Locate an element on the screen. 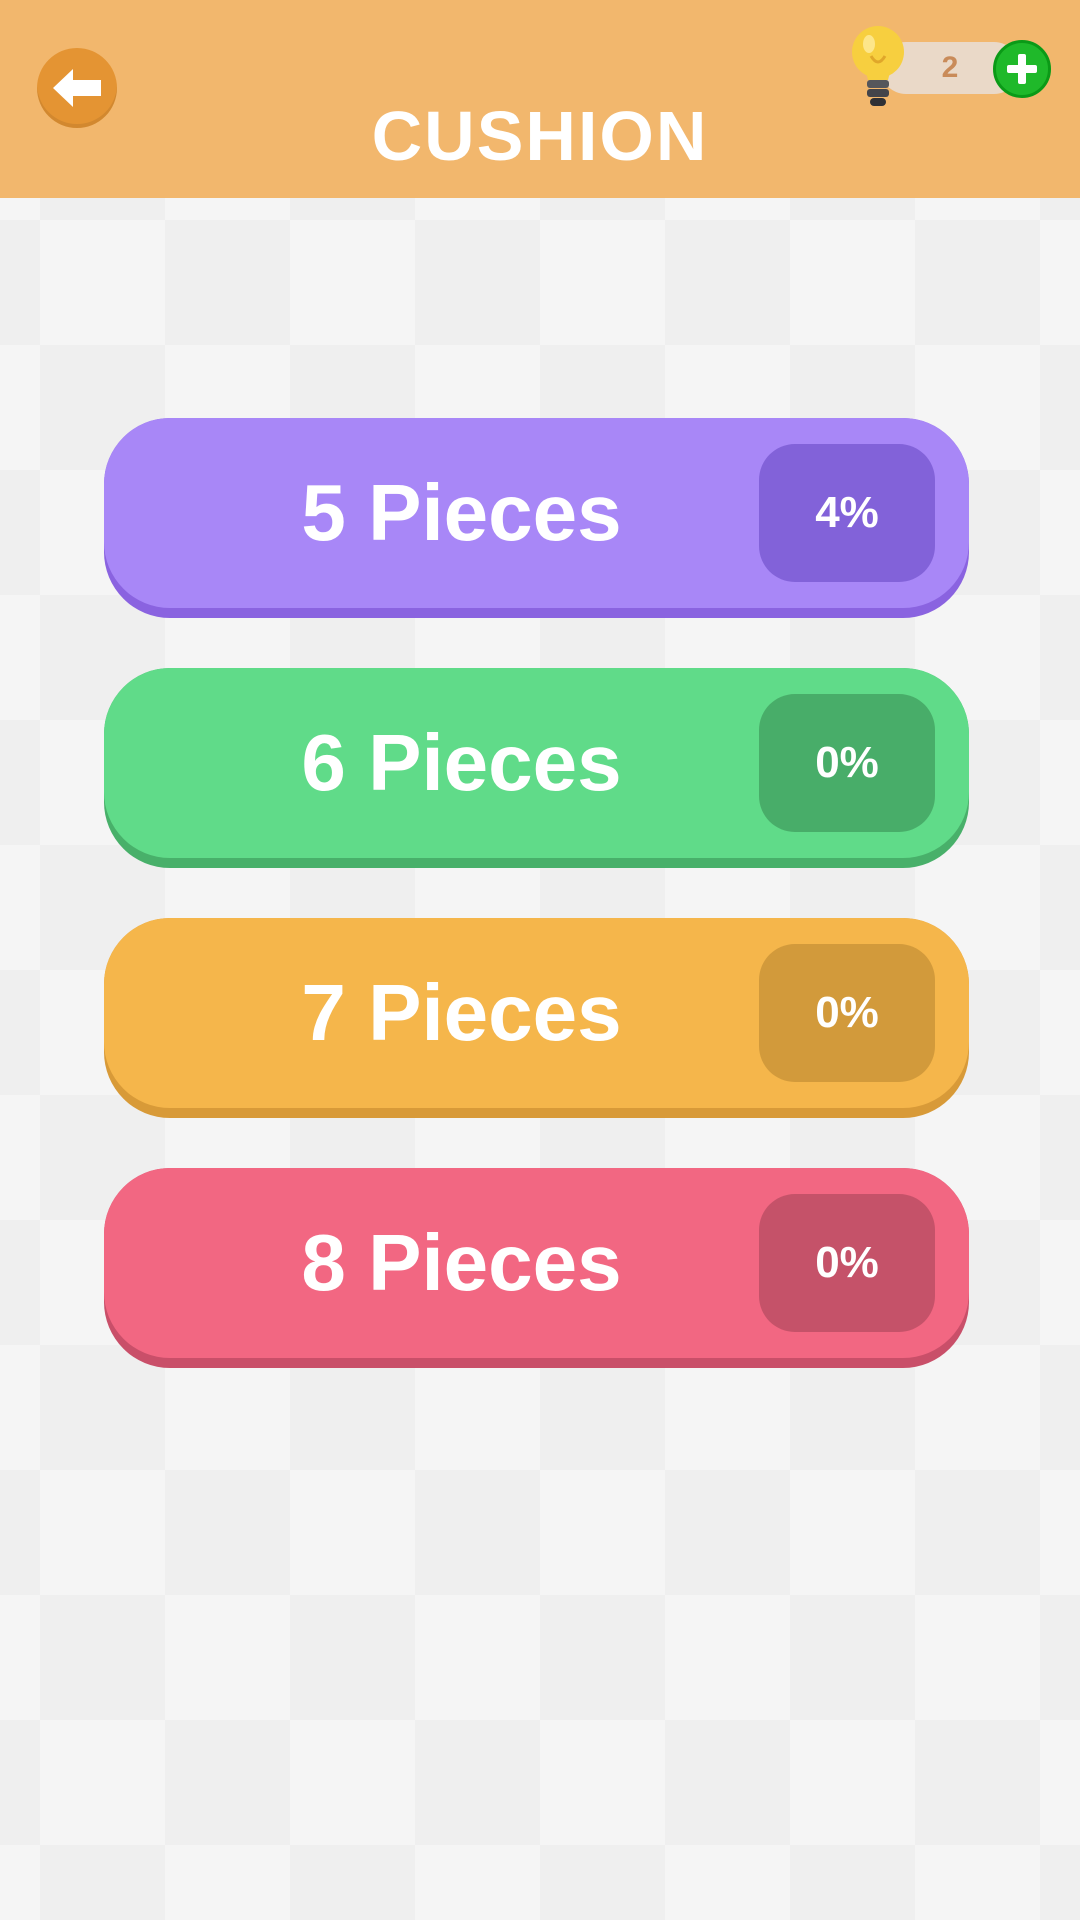 The width and height of the screenshot is (1080, 1920). top-bar: CUSHION 2 is located at coordinates (540, 99).